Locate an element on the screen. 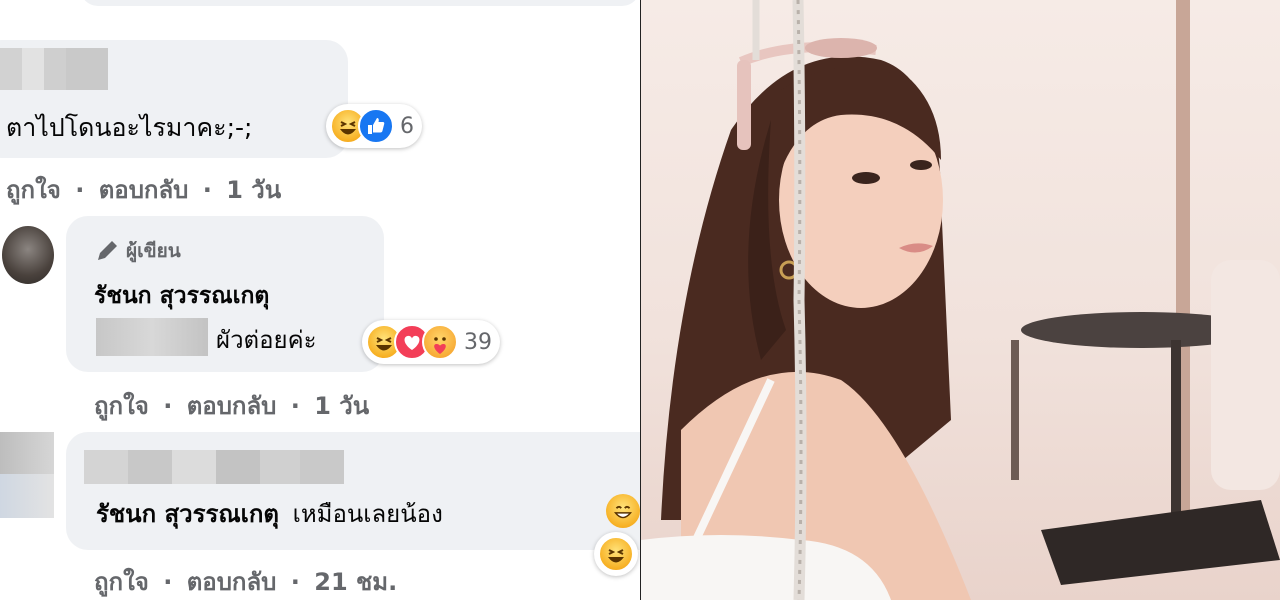 This screenshot has height=600, width=1280. care-reaction-icon is located at coordinates (440, 342).